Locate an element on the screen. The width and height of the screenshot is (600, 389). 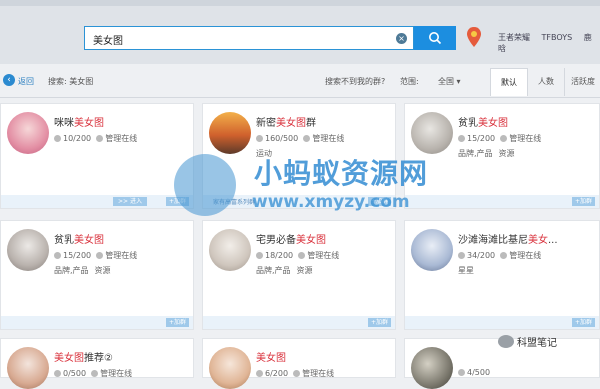
tab-default: 默认 is located at coordinates (508, 82).